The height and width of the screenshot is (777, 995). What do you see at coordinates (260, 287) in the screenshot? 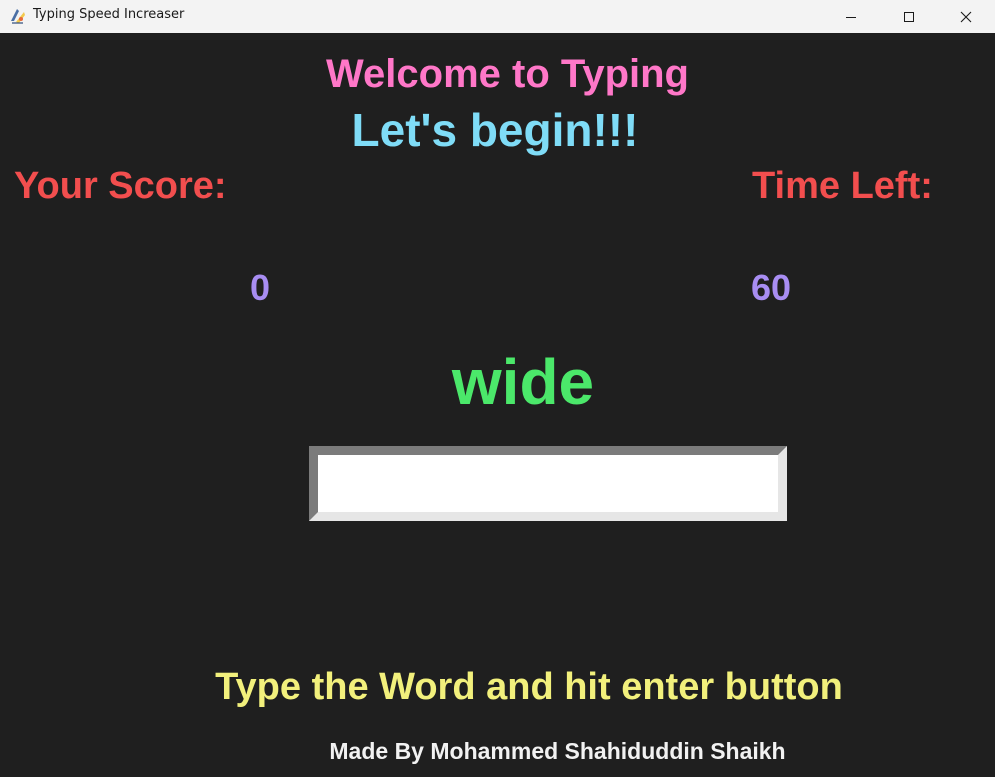
I see `score-value: 0` at bounding box center [260, 287].